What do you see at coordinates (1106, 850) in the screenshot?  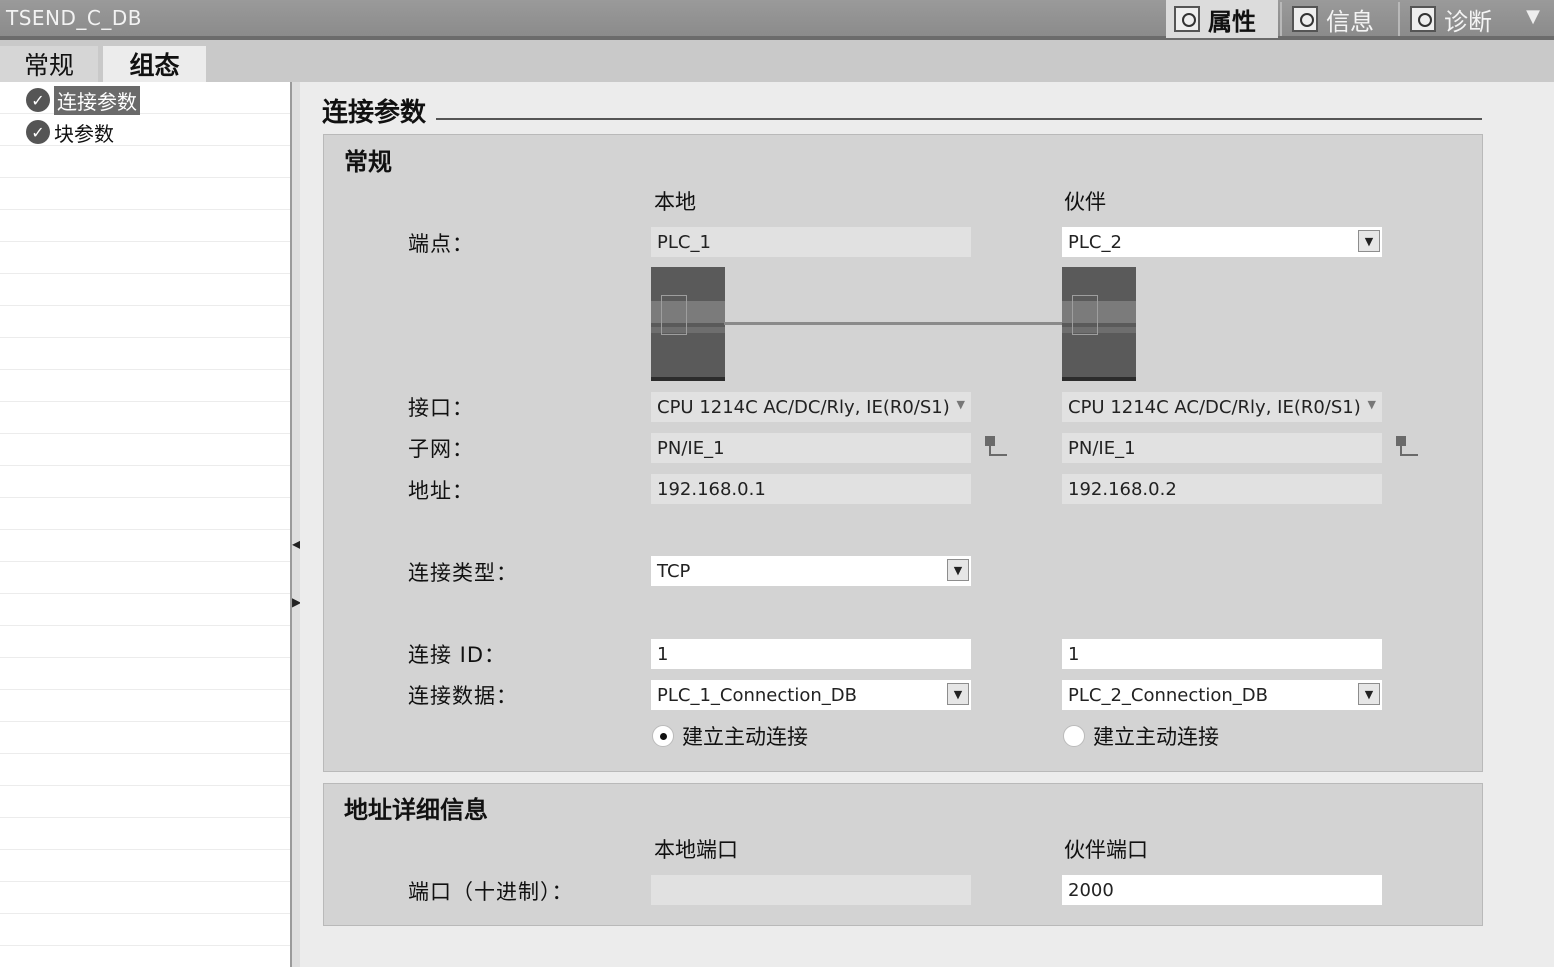 I see `column-partner-port: 伙伴端口` at bounding box center [1106, 850].